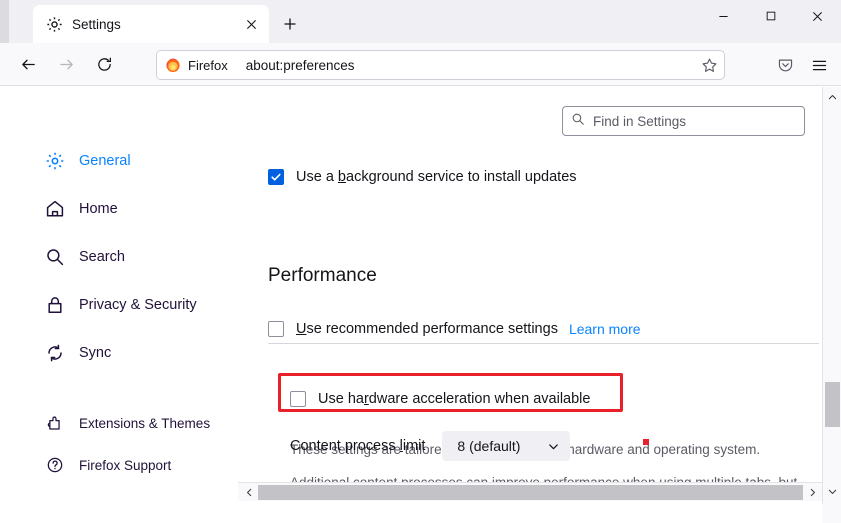 This screenshot has width=841, height=523. What do you see at coordinates (489, 446) in the screenshot?
I see `content-process-limit-value: 8 (default)` at bounding box center [489, 446].